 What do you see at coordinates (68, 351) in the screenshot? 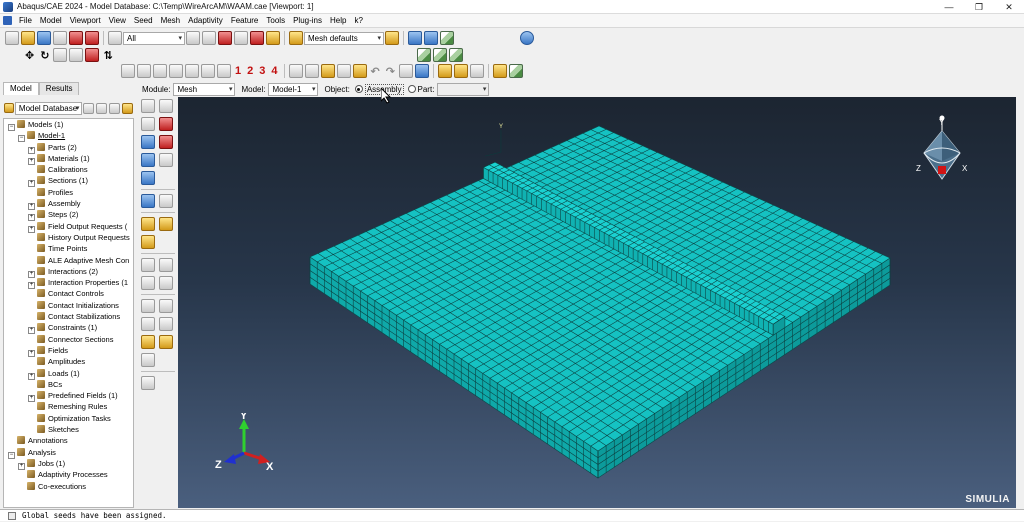
I see `tree-item: + Fields` at bounding box center [68, 351].